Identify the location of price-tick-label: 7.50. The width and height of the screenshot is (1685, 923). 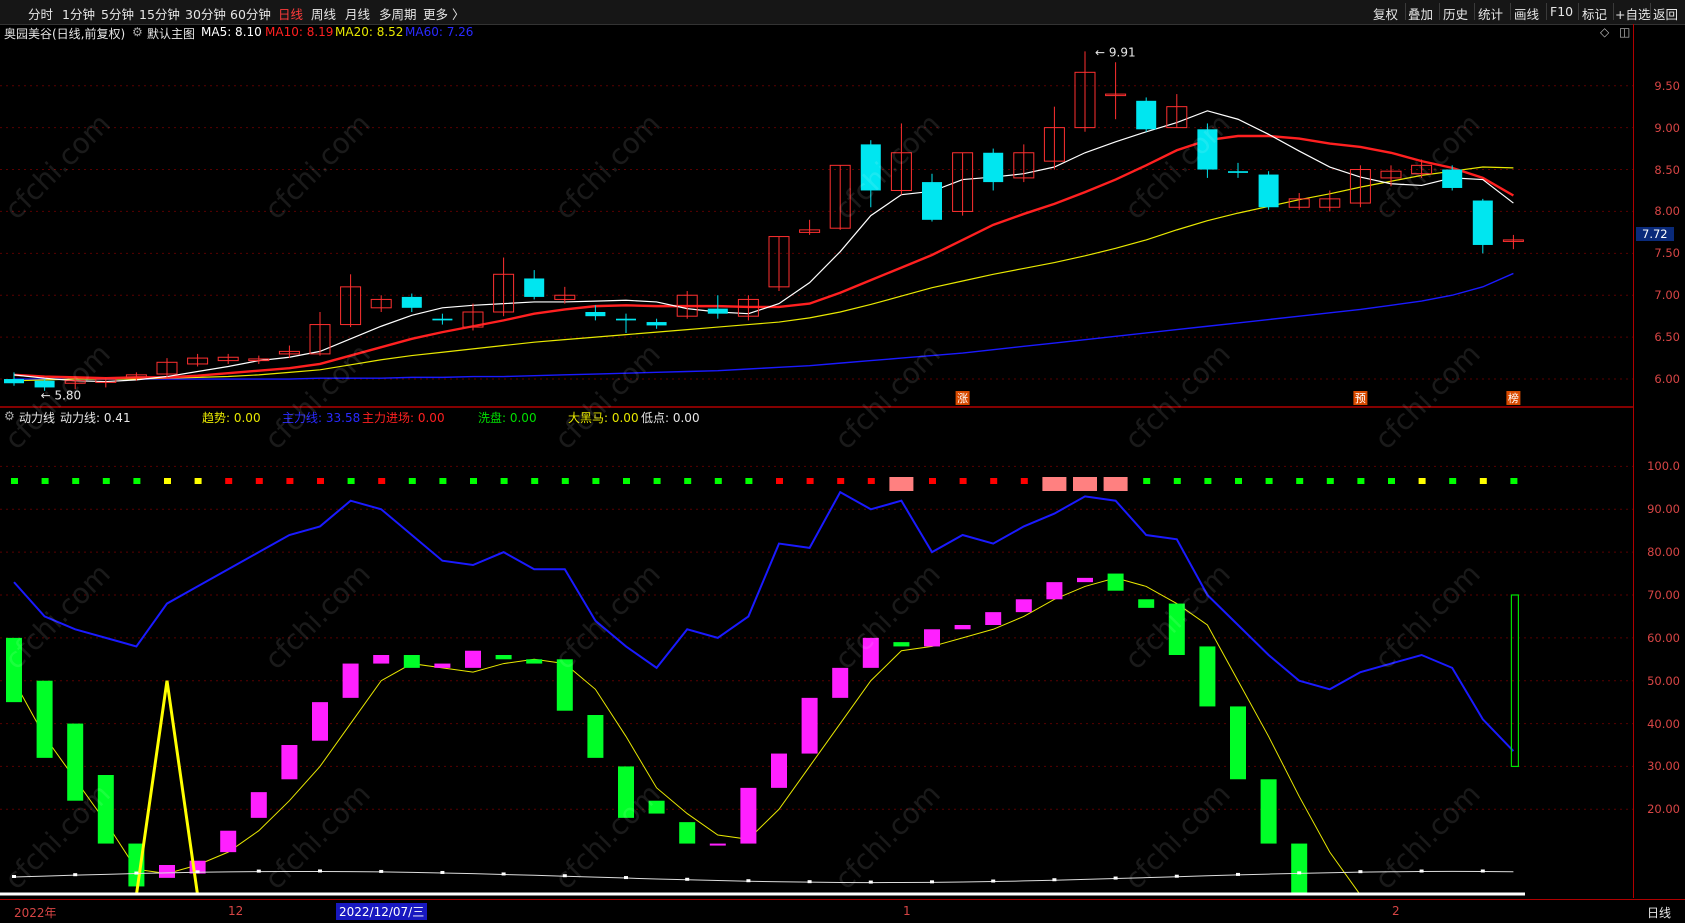
(1667, 253).